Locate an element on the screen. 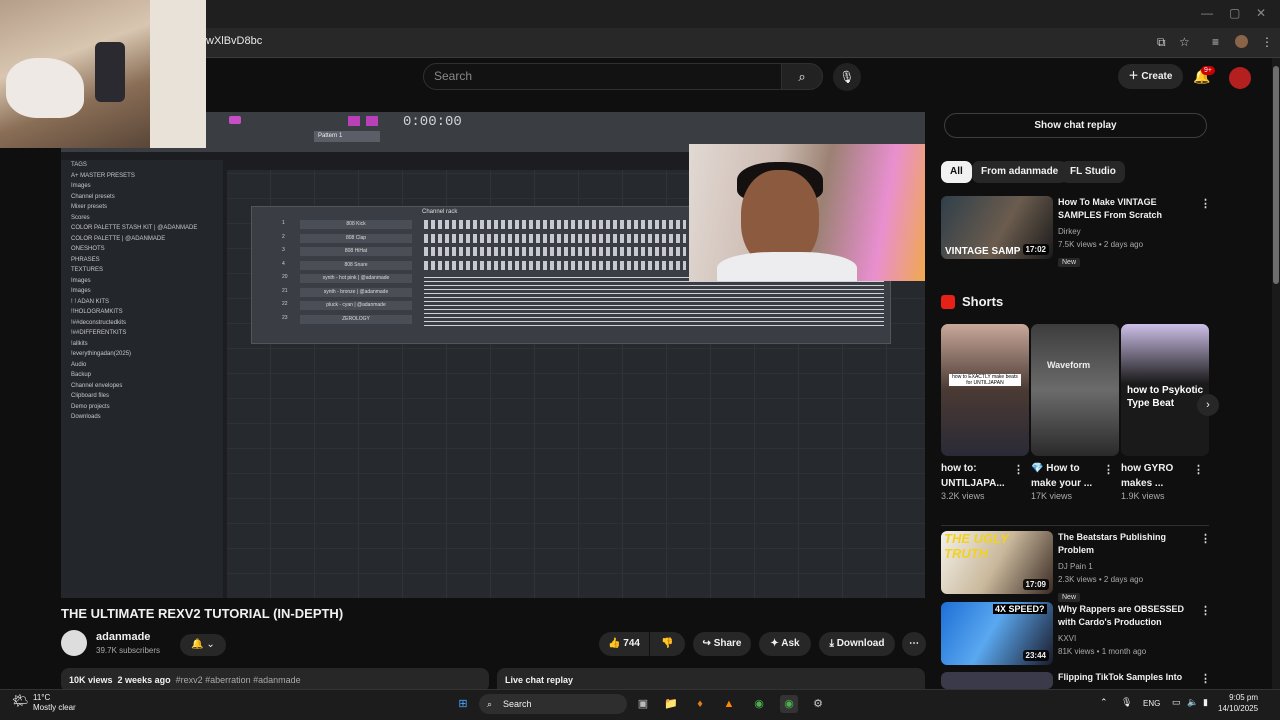 Image resolution: width=1280 pixels, height=720 pixels. scrollbar-thumb is located at coordinates (1276, 175).